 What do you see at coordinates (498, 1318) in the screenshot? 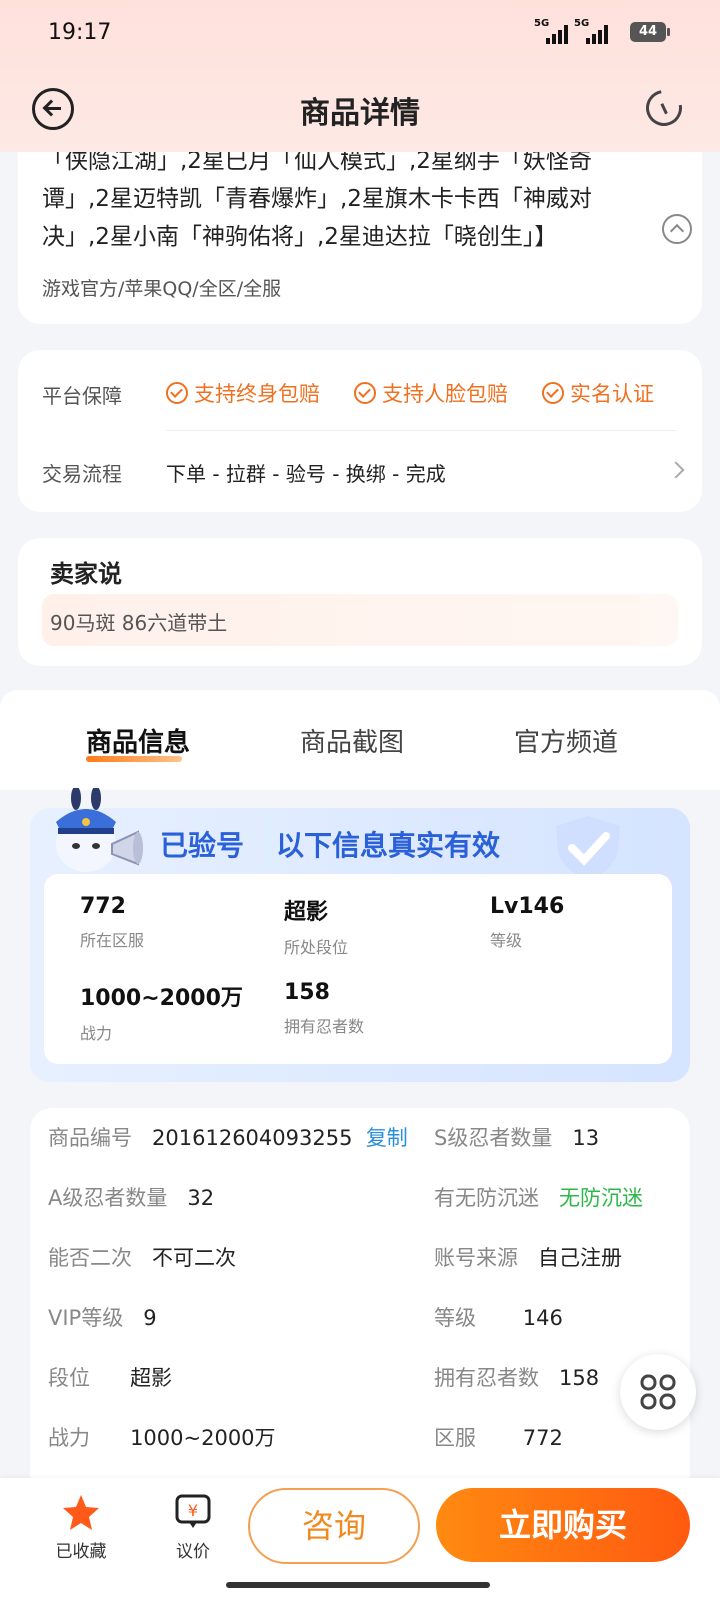
I see `detail-row: 等级 146` at bounding box center [498, 1318].